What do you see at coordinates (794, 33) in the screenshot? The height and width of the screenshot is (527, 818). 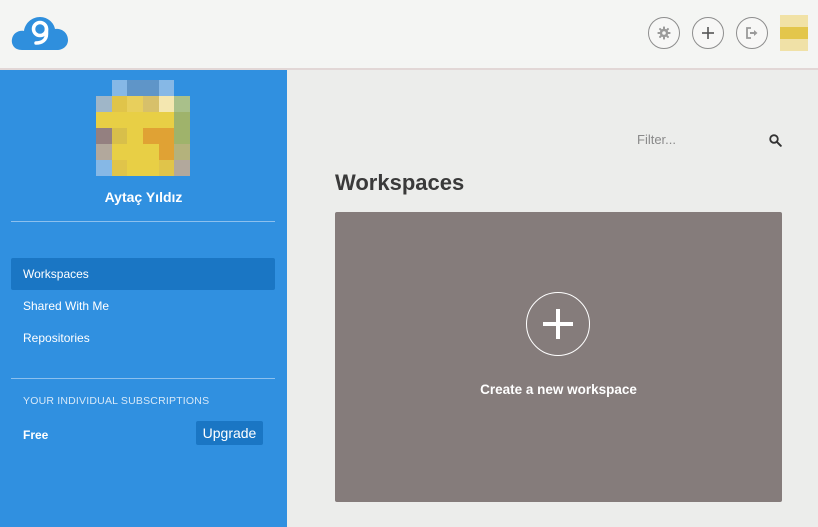 I see `user-avatar` at bounding box center [794, 33].